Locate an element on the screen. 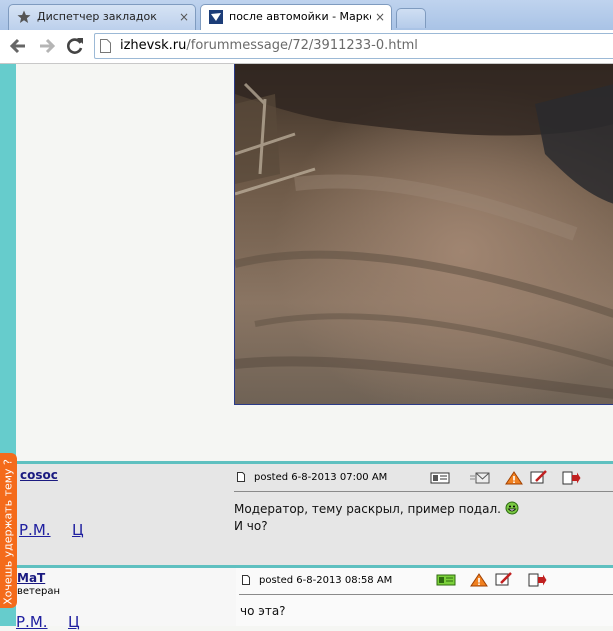 The width and height of the screenshot is (613, 631). smiley-icon is located at coordinates (512, 508).